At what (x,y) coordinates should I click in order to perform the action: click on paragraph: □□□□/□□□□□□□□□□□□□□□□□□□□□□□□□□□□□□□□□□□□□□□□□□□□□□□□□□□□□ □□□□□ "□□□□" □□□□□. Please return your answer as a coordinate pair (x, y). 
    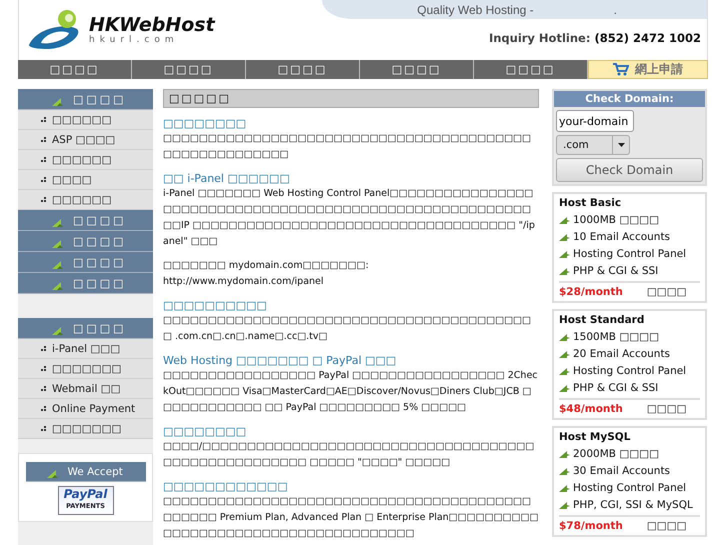
    Looking at the image, I should click on (349, 455).